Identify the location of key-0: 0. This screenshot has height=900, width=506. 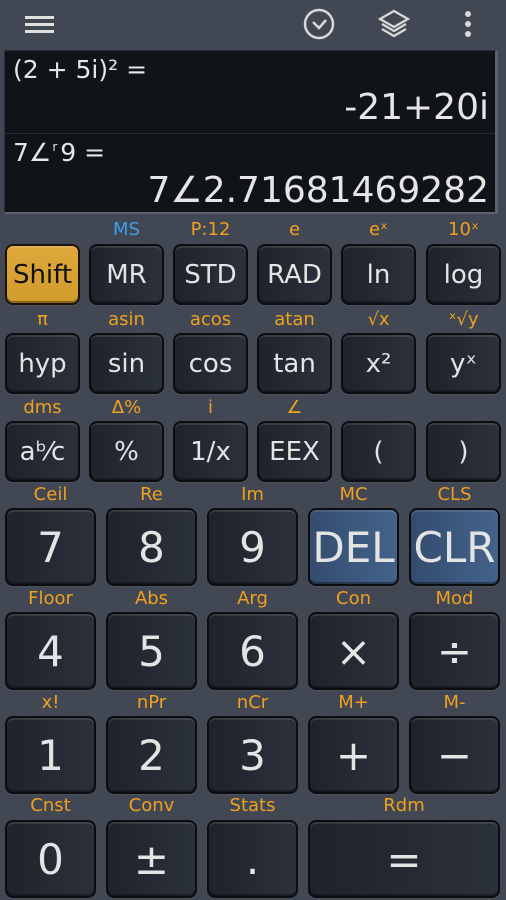
(50, 859).